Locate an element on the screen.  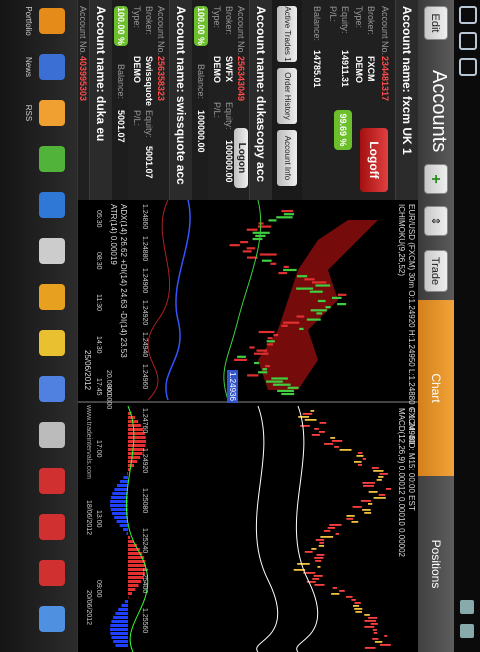
time-tick-label: 13:00 is located at coordinates (98, 519).